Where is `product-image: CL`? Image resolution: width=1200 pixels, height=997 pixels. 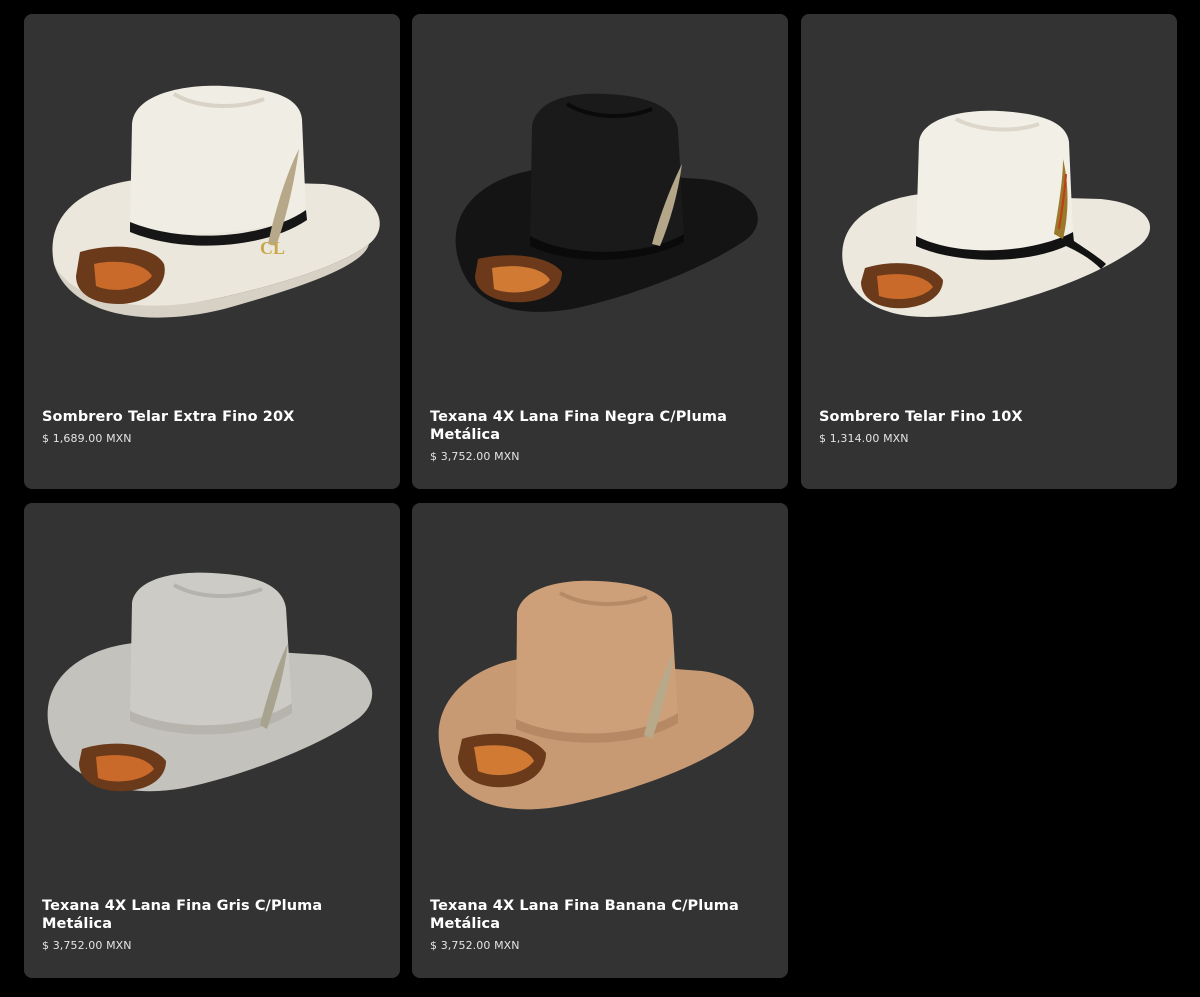 product-image: CL is located at coordinates (212, 204).